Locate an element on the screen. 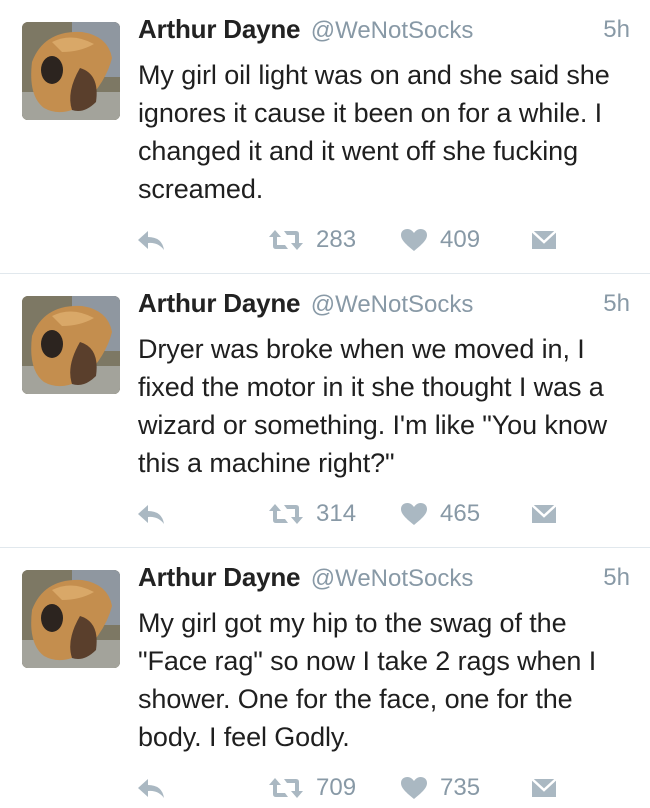  tweet-actions: 709 735 is located at coordinates (325, 788).